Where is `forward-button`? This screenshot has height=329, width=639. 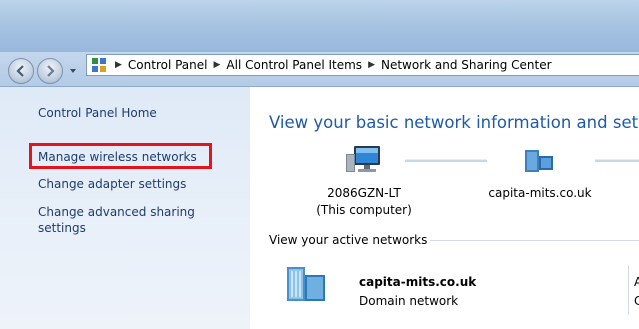 forward-button is located at coordinates (50, 71).